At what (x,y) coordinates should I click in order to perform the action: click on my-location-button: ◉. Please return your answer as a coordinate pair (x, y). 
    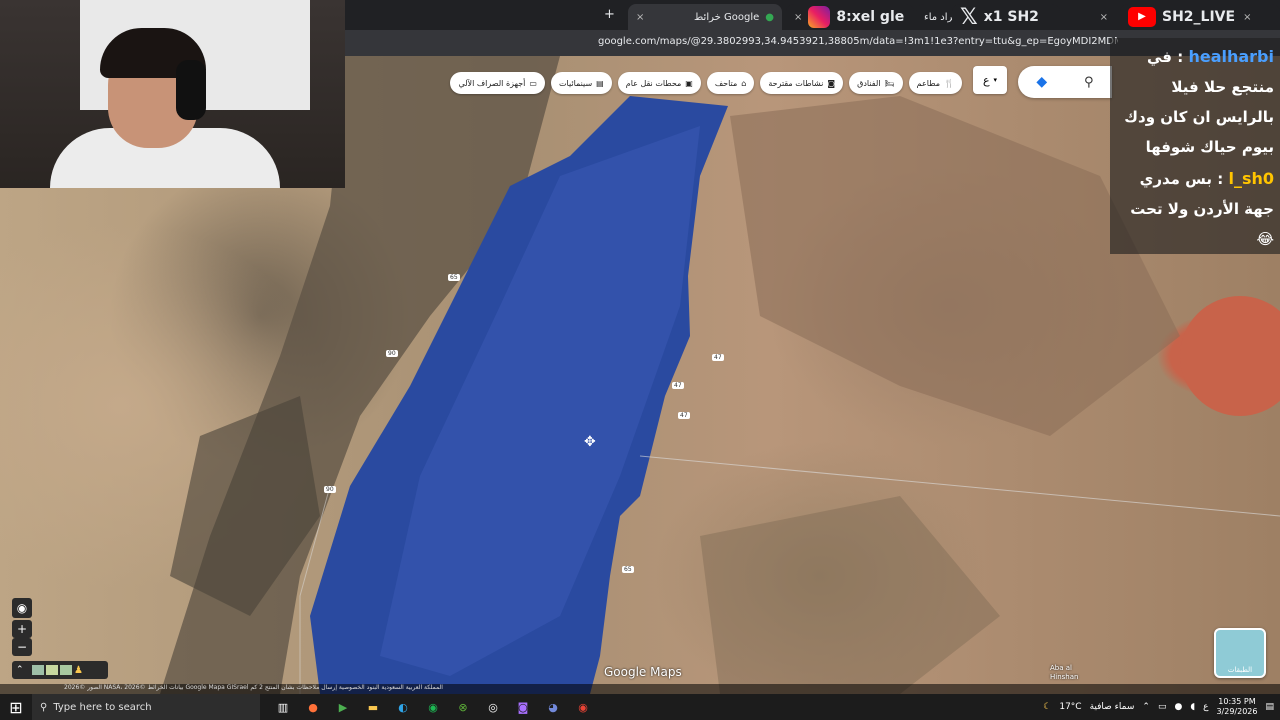
    Looking at the image, I should click on (22, 608).